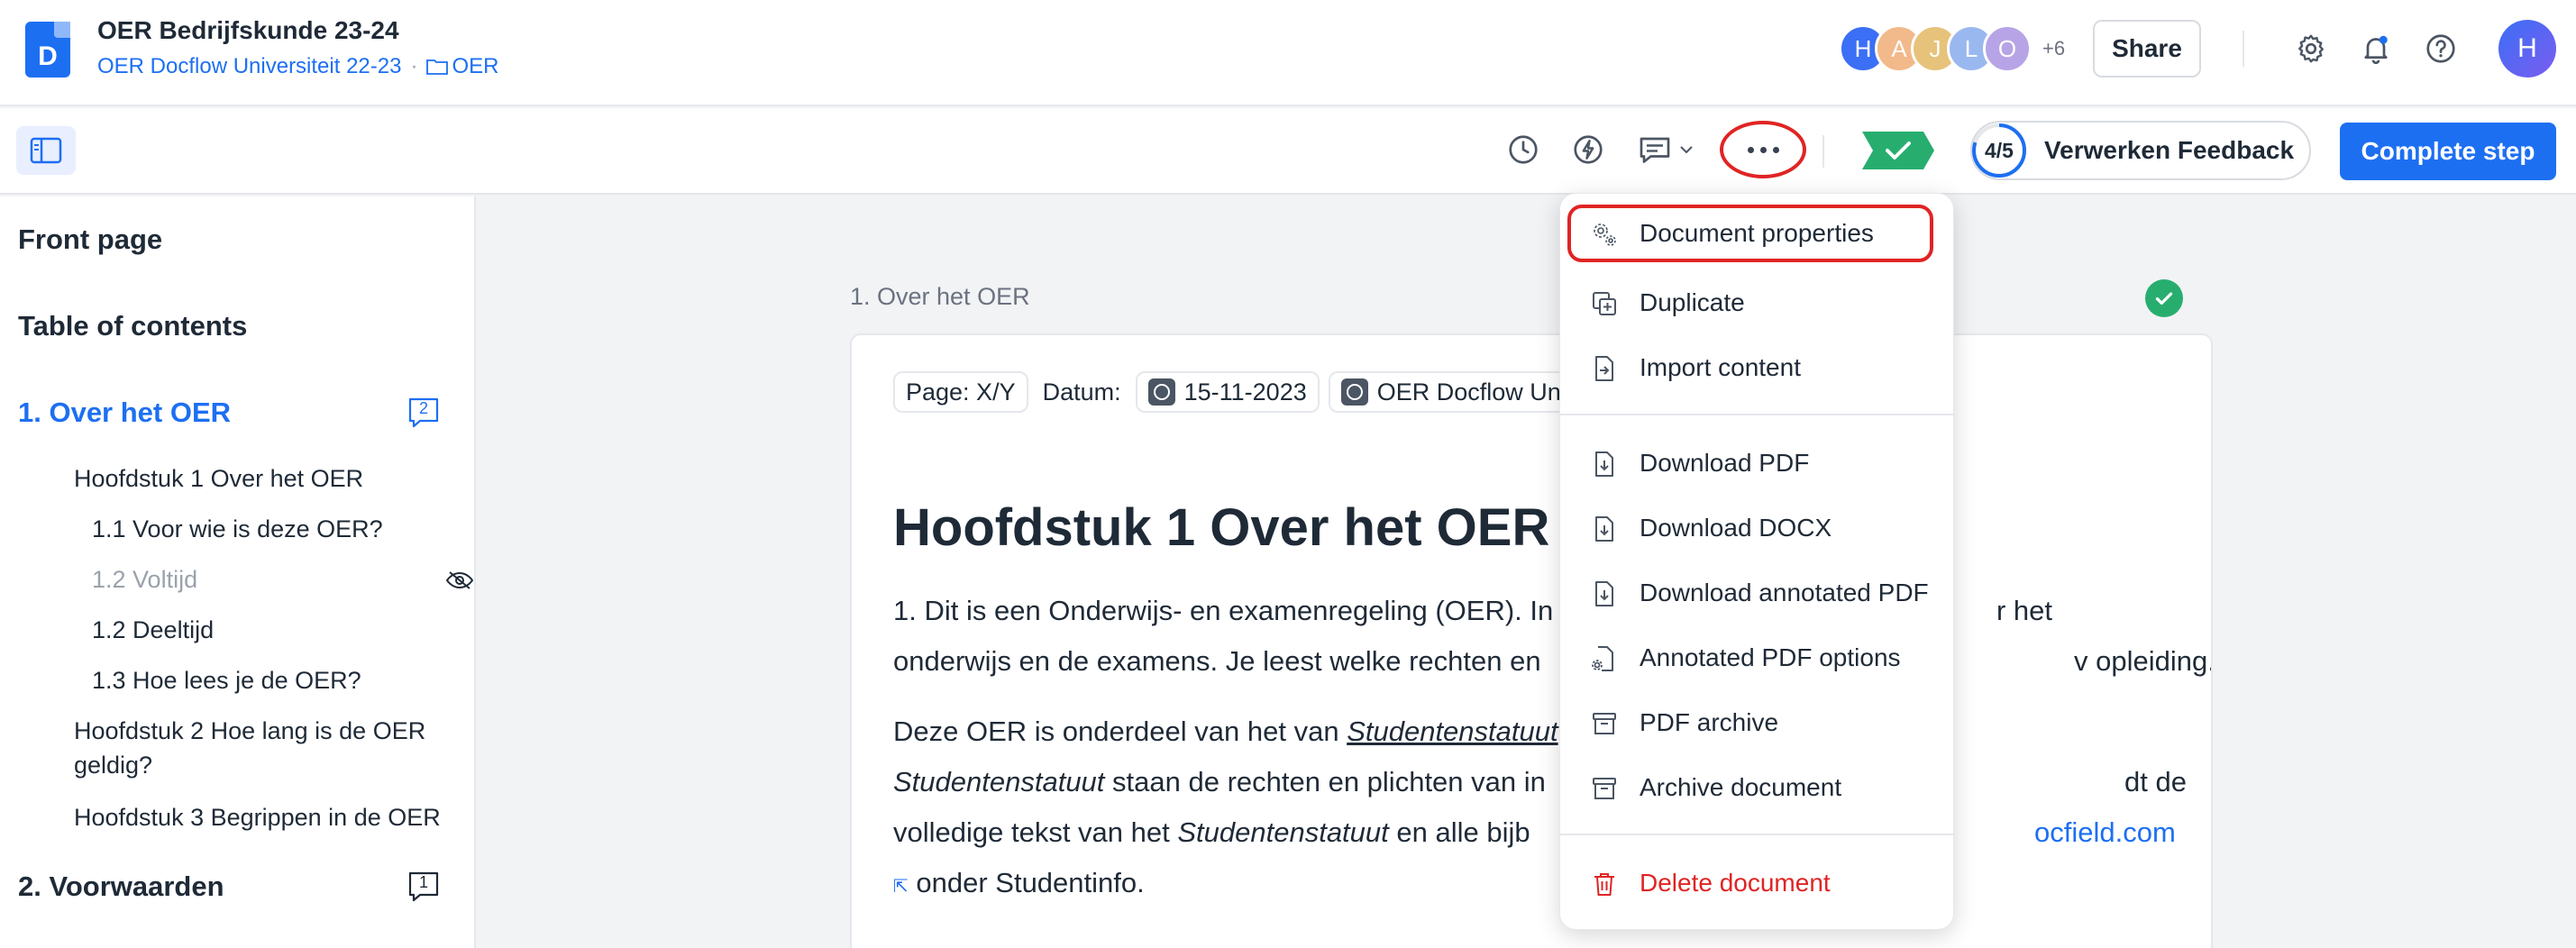 The image size is (2576, 948). Describe the element at coordinates (1898, 150) in the screenshot. I see `step-status-flag-icon` at that location.